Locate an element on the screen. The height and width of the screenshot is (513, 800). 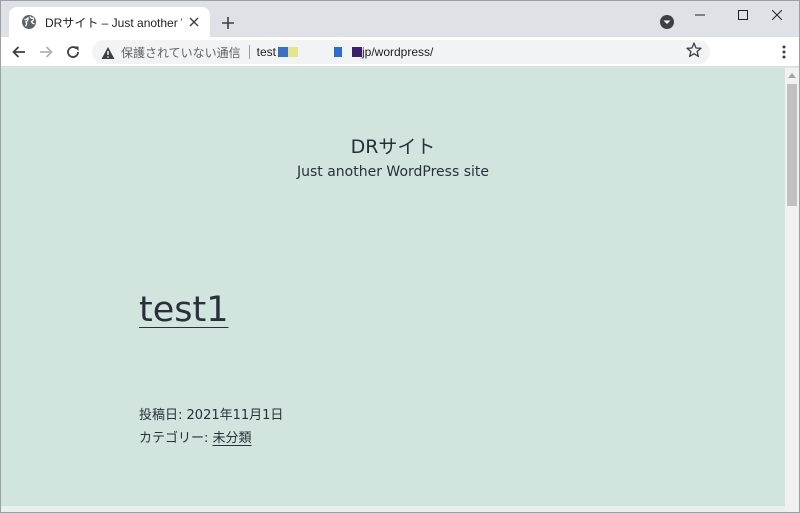
browser-toolbar: 保護されていない通信 test jp/wordpress/ is located at coordinates (400, 52).